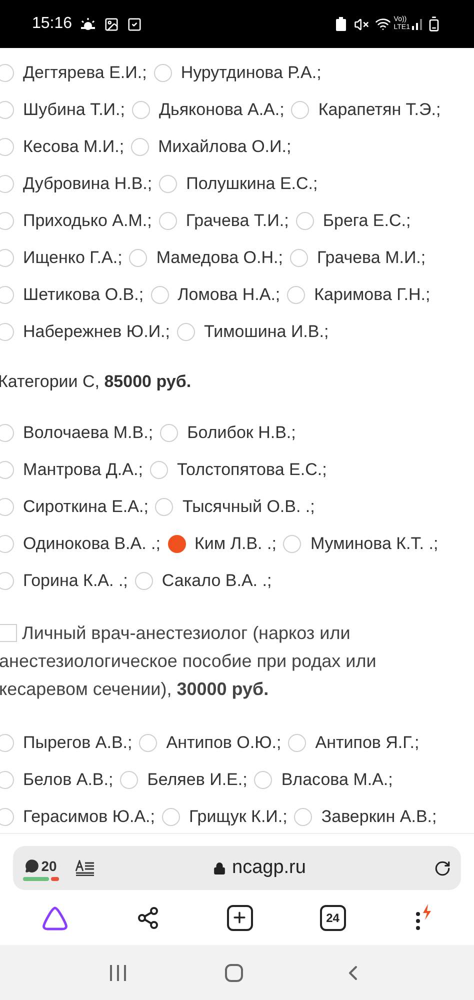 The width and height of the screenshot is (474, 1000). Describe the element at coordinates (241, 433) in the screenshot. I see `option-label: Болибок Н.В.;` at that location.